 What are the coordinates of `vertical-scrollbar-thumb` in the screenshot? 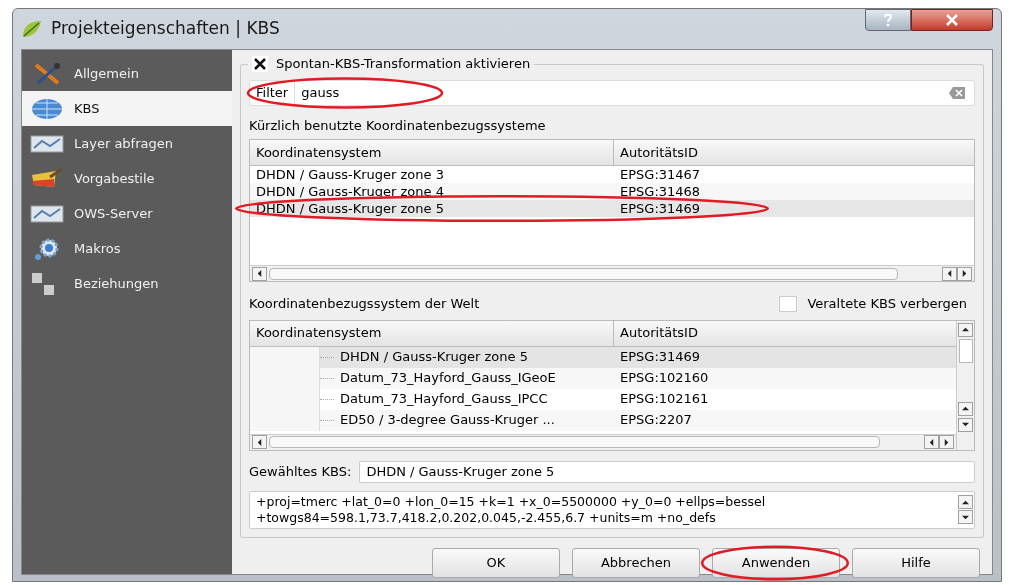 It's located at (965, 350).